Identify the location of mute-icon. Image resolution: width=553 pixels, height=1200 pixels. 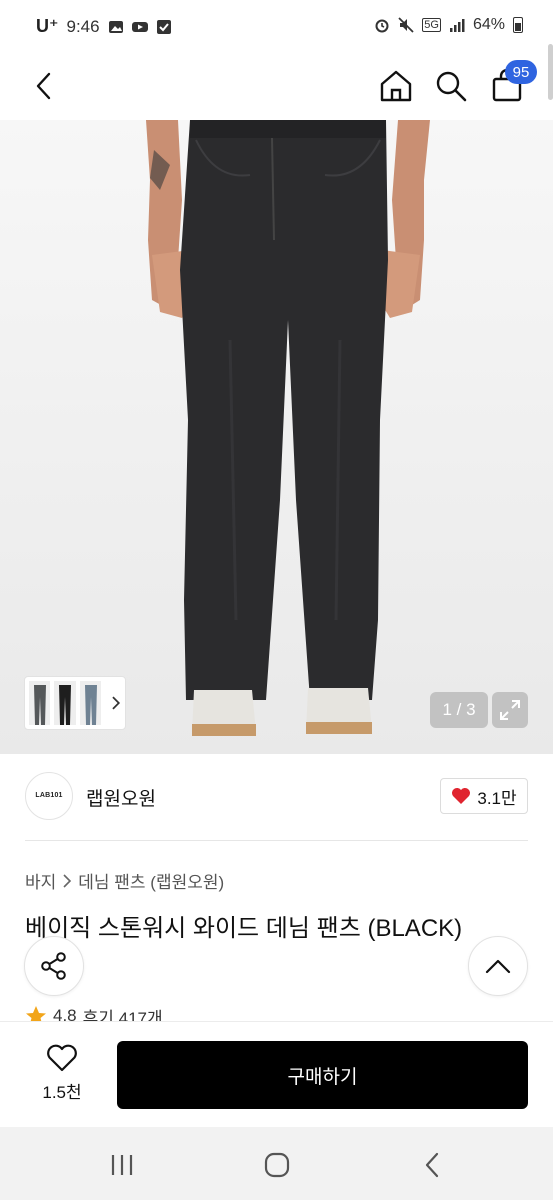
(406, 25).